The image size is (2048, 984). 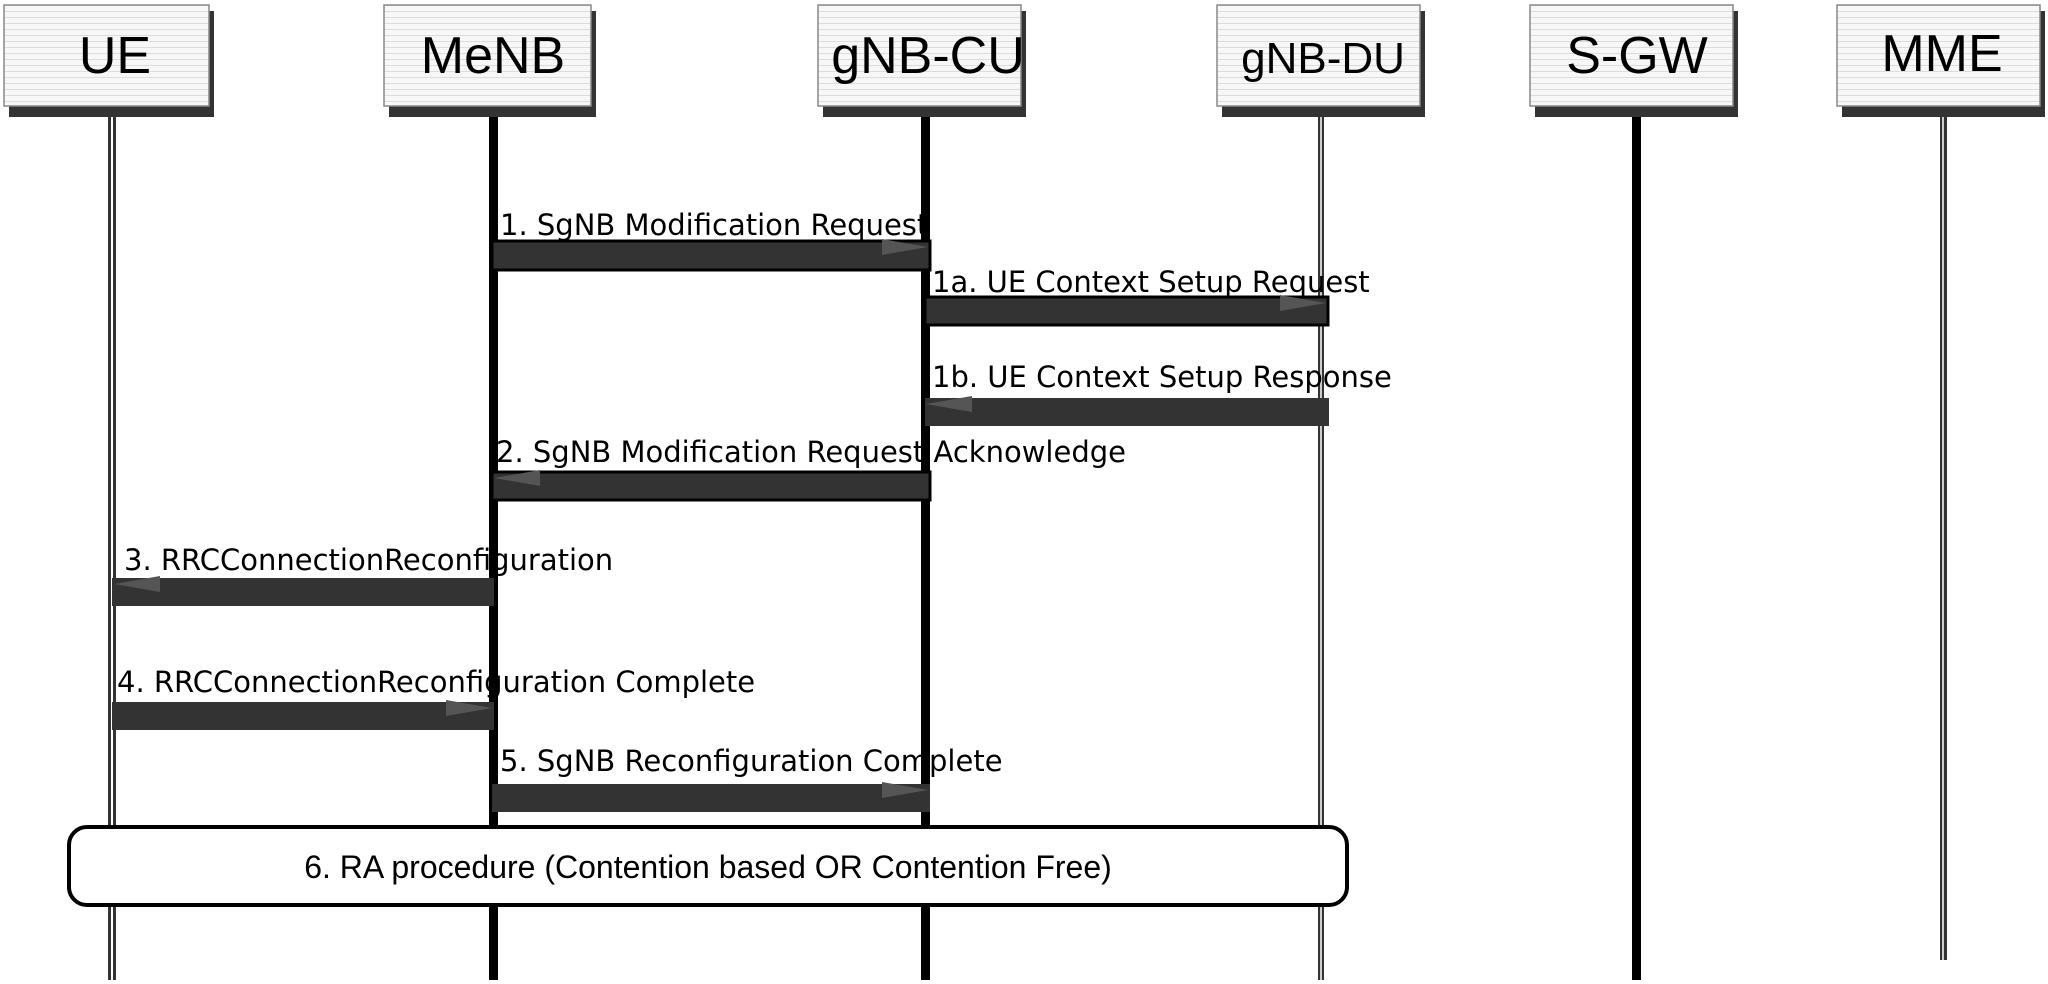 I want to click on entity-header-menb: MeNB, so click(x=489, y=60).